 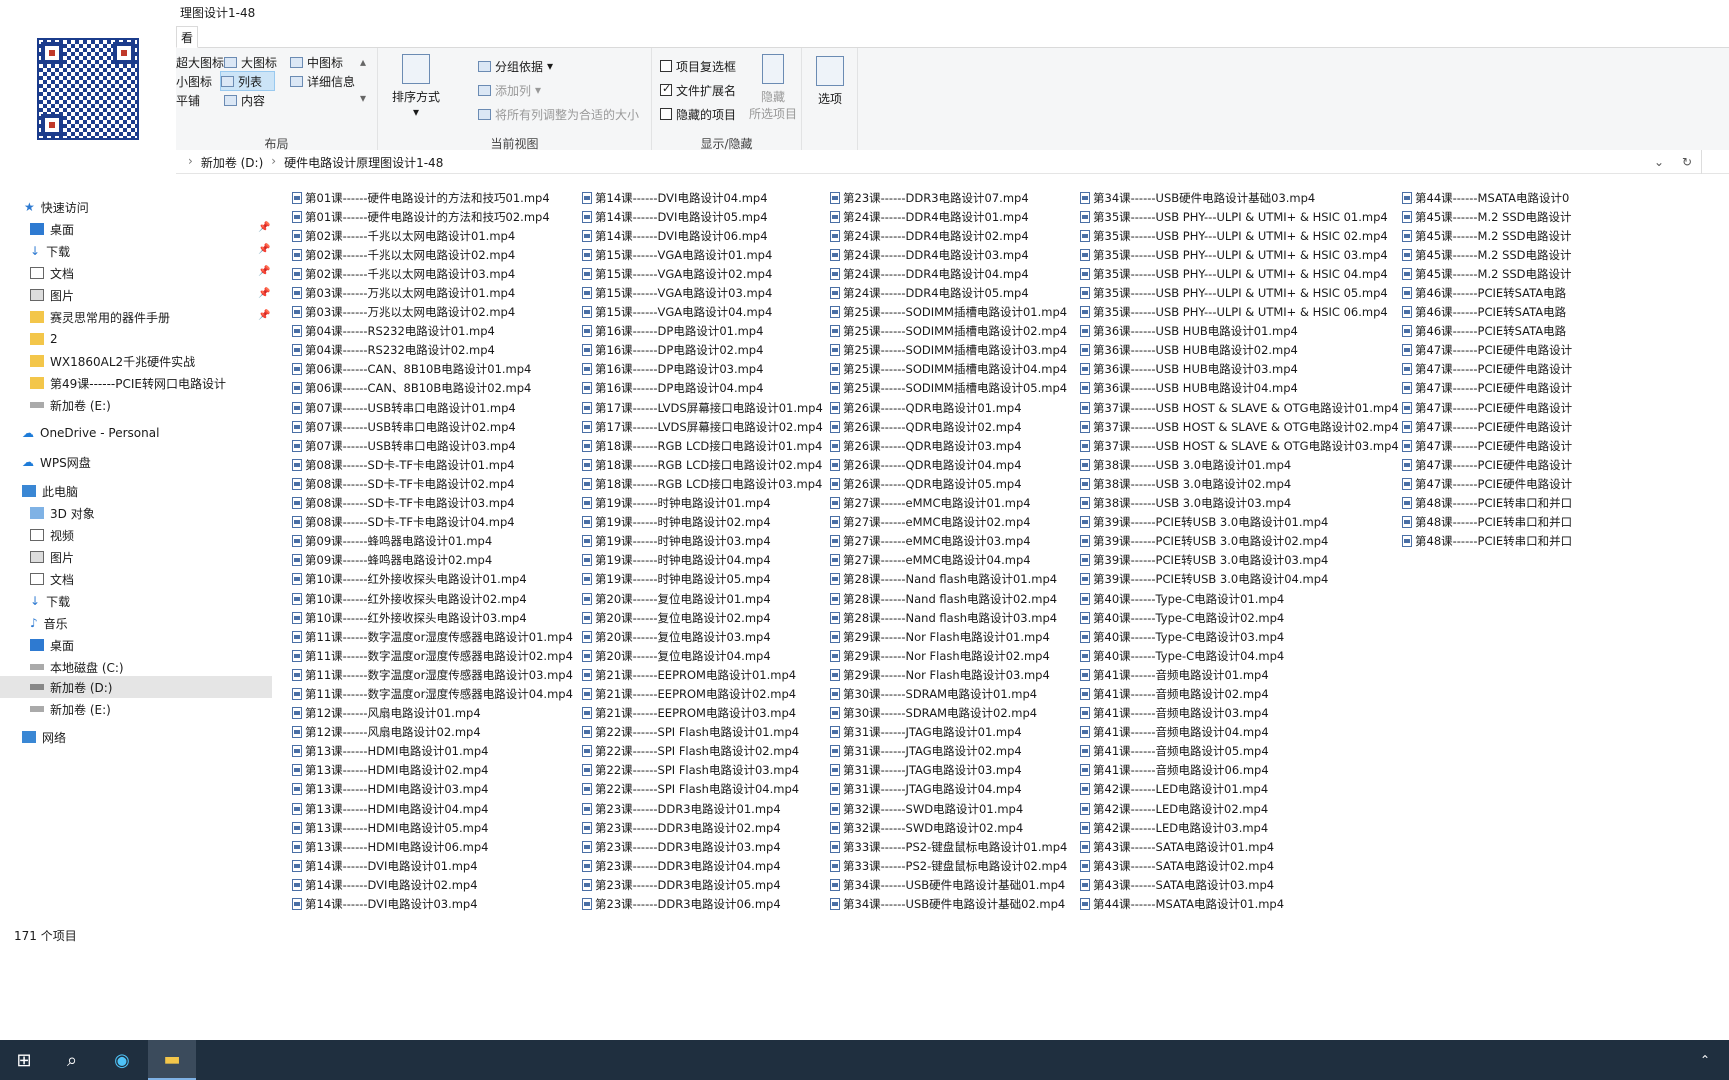 What do you see at coordinates (1239, 579) in the screenshot?
I see `file-item: 第39课------PCIE转USB 3.0电路设计04.mp4` at bounding box center [1239, 579].